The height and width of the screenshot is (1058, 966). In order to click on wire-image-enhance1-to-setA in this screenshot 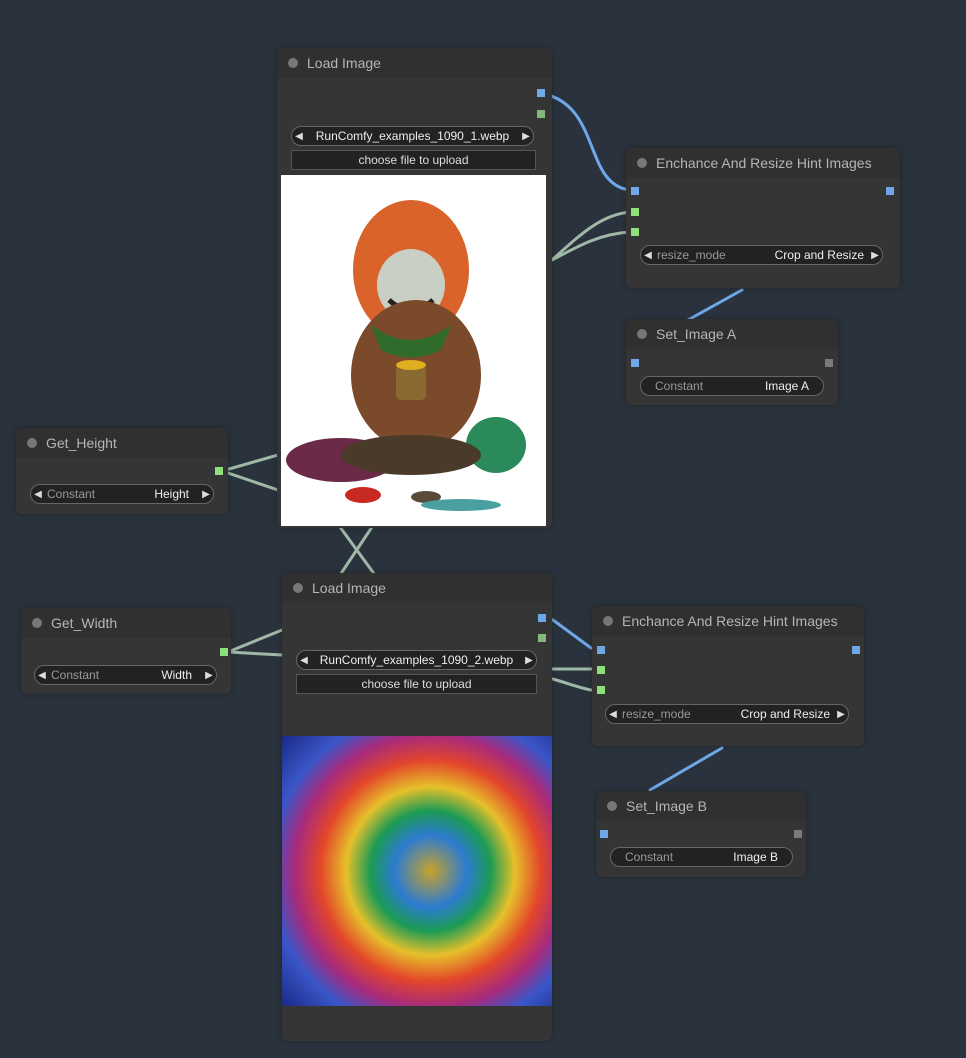, I will do `click(715, 305)`.